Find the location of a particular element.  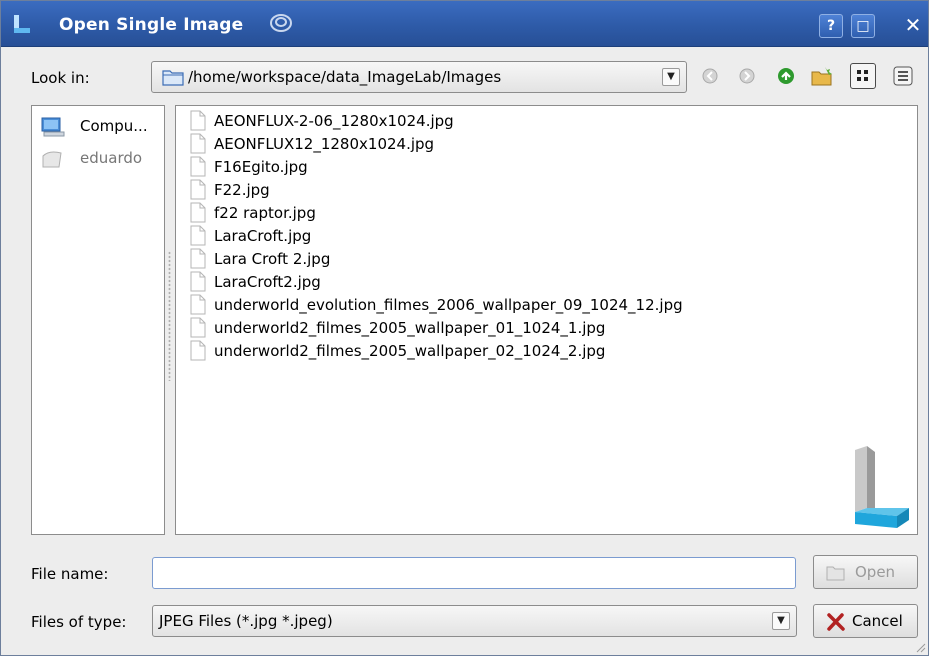

file-name: LaraCroft.jpg is located at coordinates (263, 236).